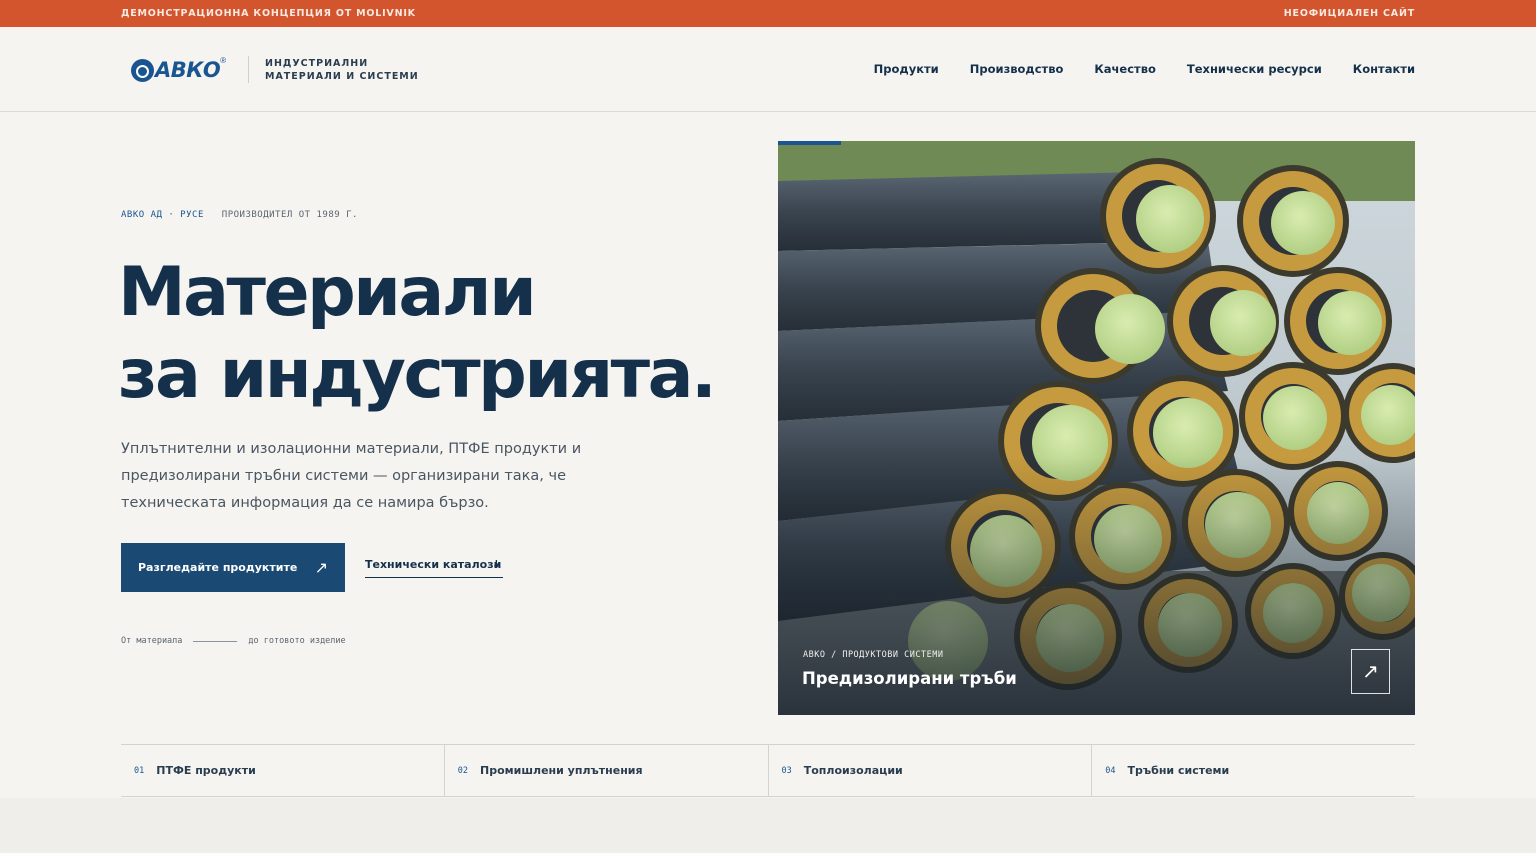 This screenshot has width=1536, height=853. Describe the element at coordinates (1254, 69) in the screenshot. I see `nav-item-technical-resources: Технически ресурси` at that location.